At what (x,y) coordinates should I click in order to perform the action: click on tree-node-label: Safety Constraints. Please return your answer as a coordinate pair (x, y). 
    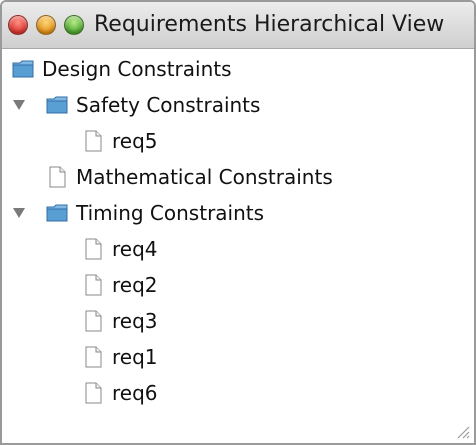
    Looking at the image, I should click on (168, 105).